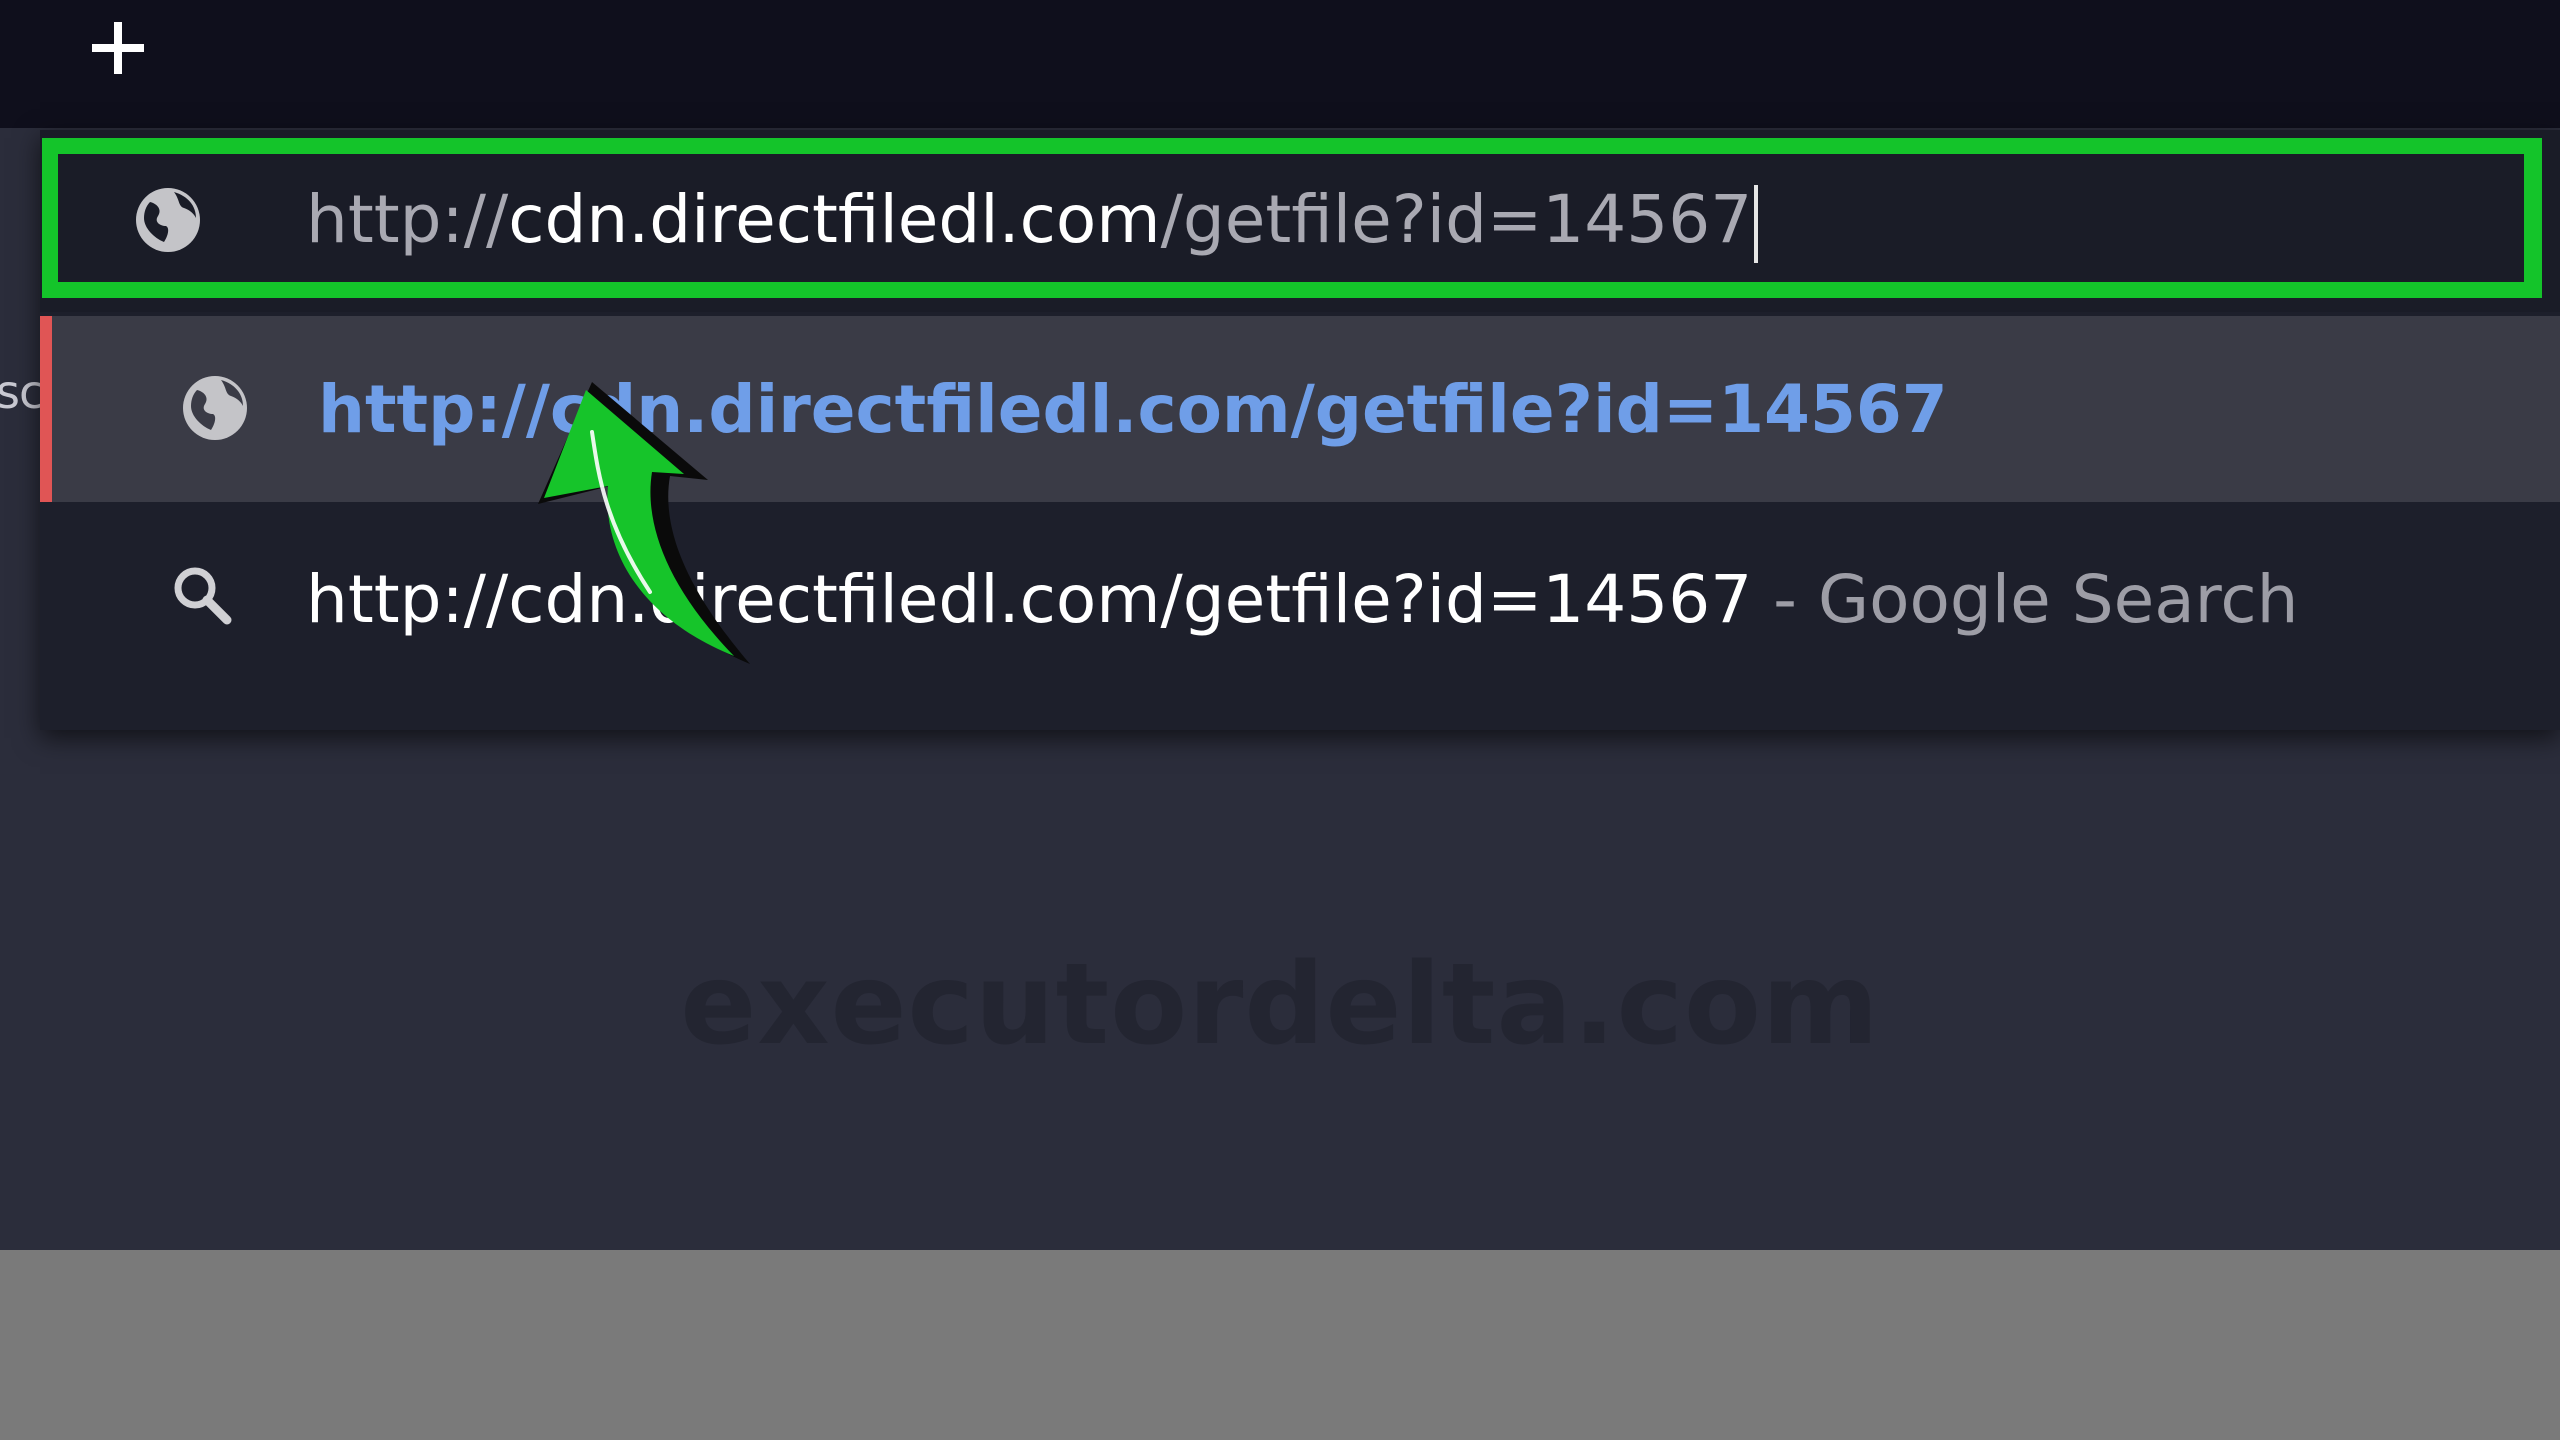  Describe the element at coordinates (2025, 599) in the screenshot. I see `search-engine-label: - Google Search` at that location.